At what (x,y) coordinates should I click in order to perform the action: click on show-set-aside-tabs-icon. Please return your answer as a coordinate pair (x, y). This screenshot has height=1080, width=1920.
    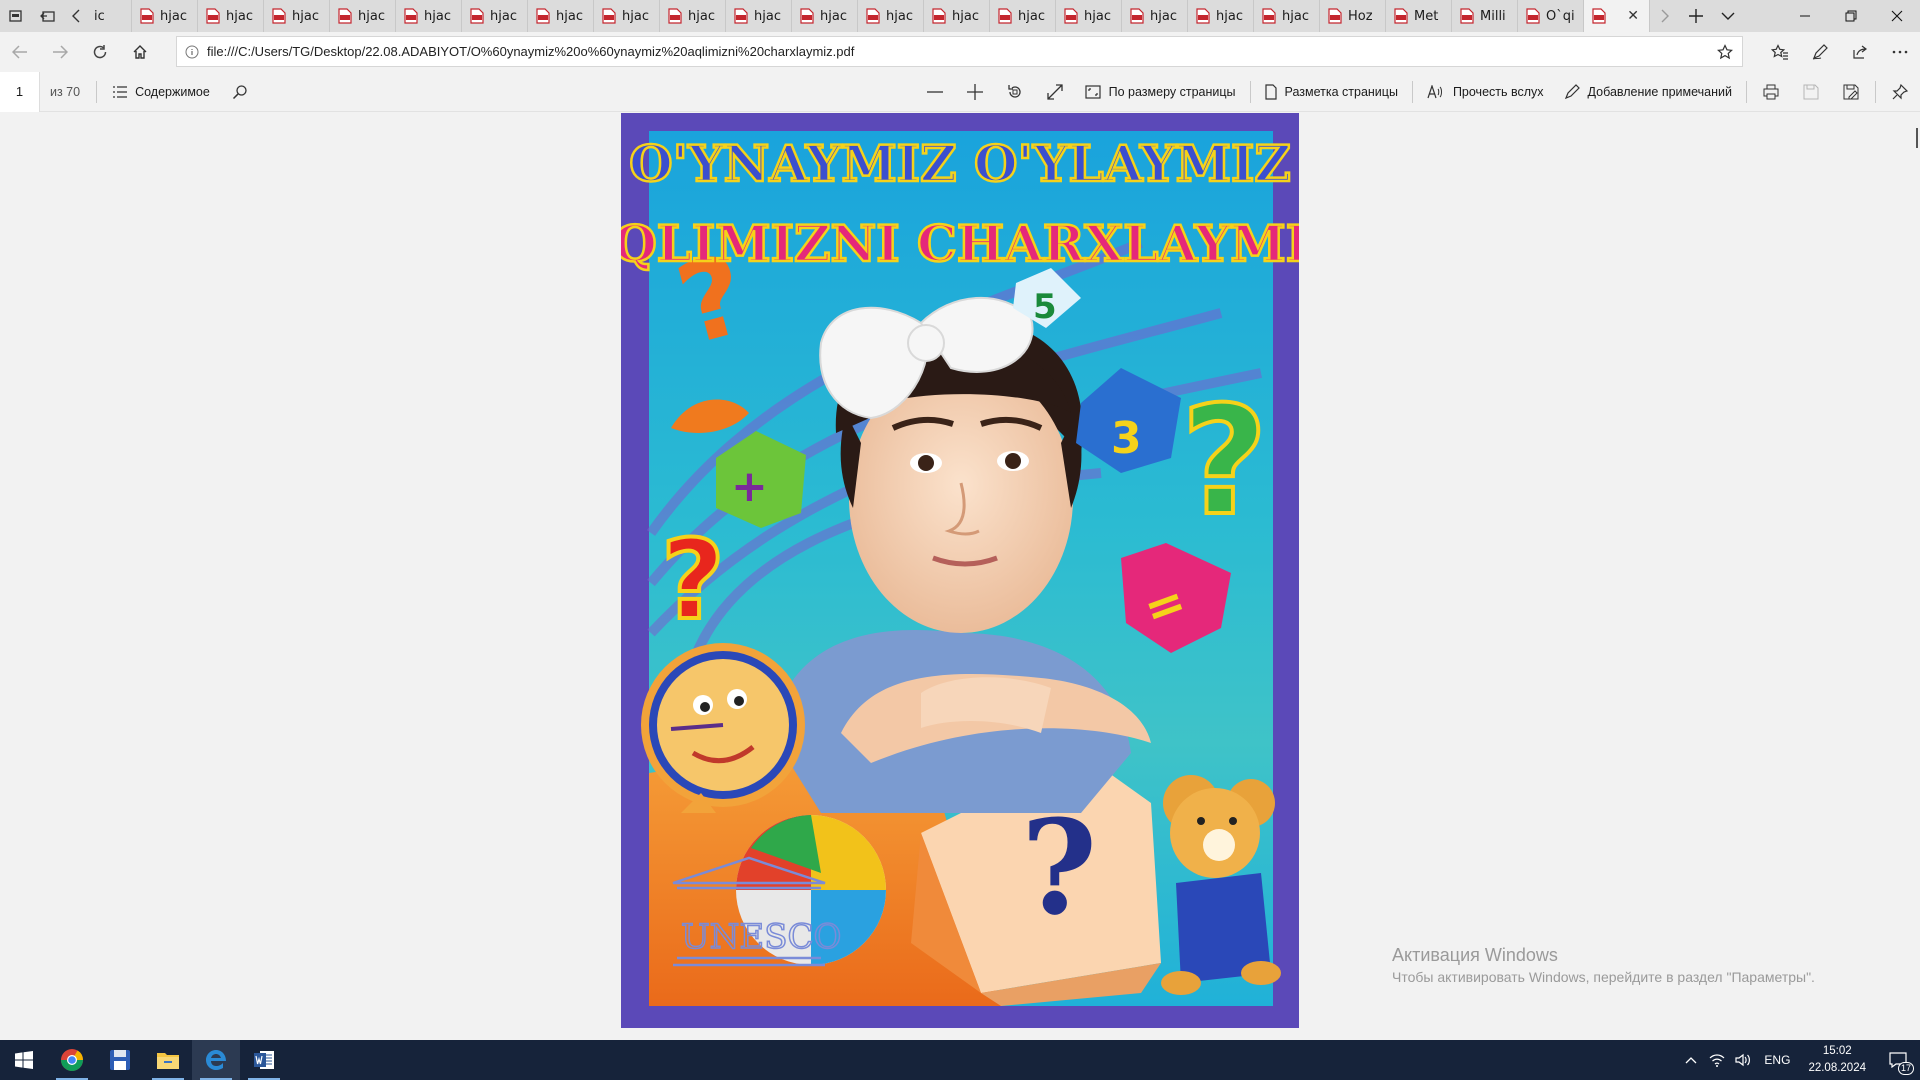
    Looking at the image, I should click on (48, 16).